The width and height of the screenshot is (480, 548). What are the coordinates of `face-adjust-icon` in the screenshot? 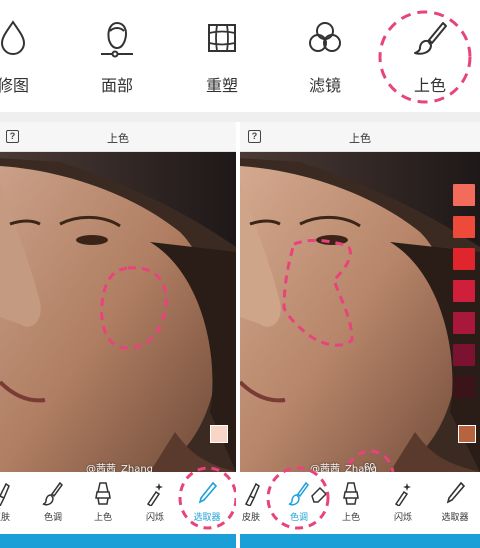 It's located at (117, 39).